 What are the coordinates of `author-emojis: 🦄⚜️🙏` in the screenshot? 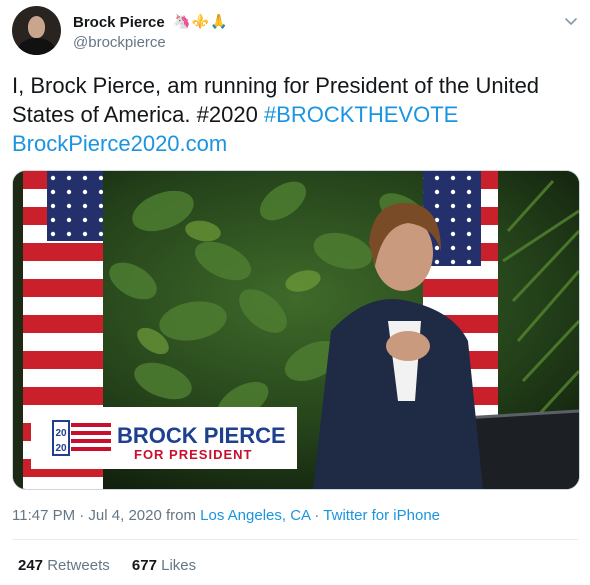 It's located at (201, 21).